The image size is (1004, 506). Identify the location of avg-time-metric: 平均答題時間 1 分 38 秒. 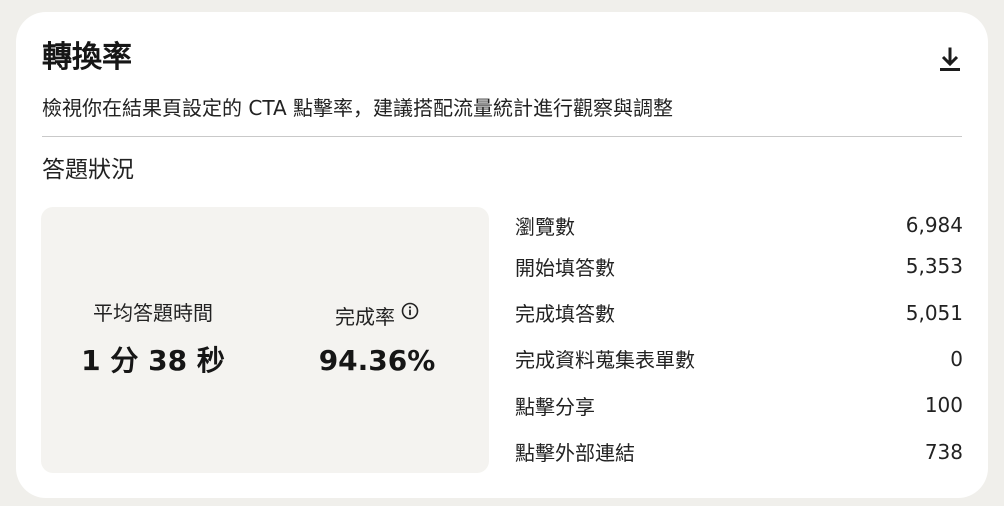
(153, 340).